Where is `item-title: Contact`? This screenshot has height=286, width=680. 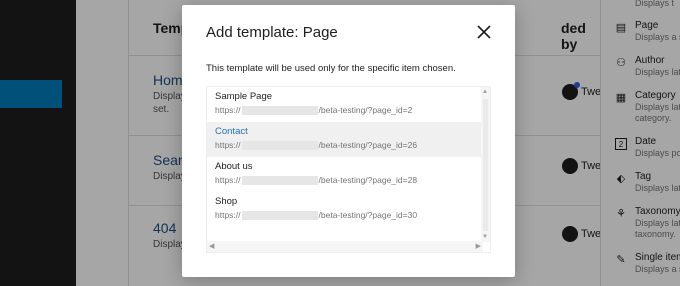
item-title: Contact is located at coordinates (231, 131).